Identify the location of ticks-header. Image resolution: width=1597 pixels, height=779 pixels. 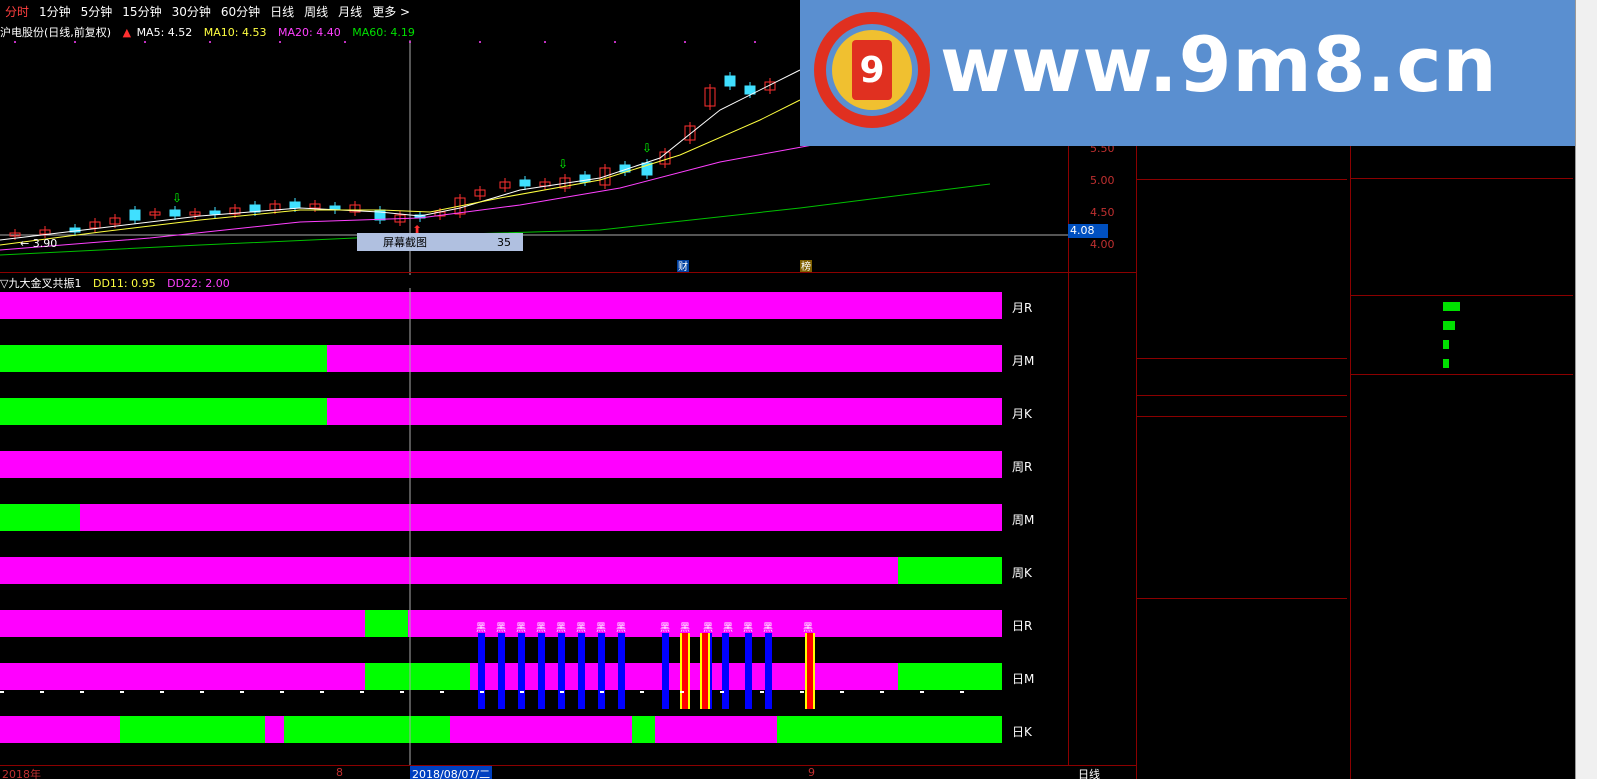
(1462, 384).